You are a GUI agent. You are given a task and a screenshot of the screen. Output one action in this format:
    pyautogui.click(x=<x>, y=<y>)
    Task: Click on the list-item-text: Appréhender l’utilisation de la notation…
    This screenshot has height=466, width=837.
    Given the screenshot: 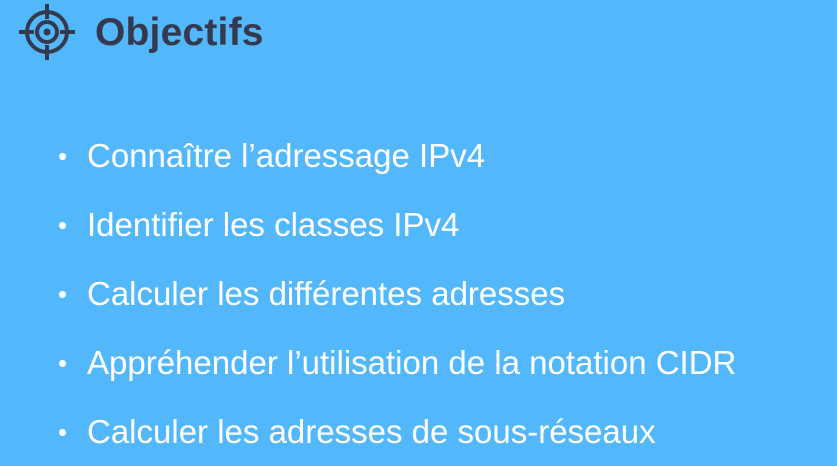 What is the action you would take?
    pyautogui.click(x=412, y=362)
    